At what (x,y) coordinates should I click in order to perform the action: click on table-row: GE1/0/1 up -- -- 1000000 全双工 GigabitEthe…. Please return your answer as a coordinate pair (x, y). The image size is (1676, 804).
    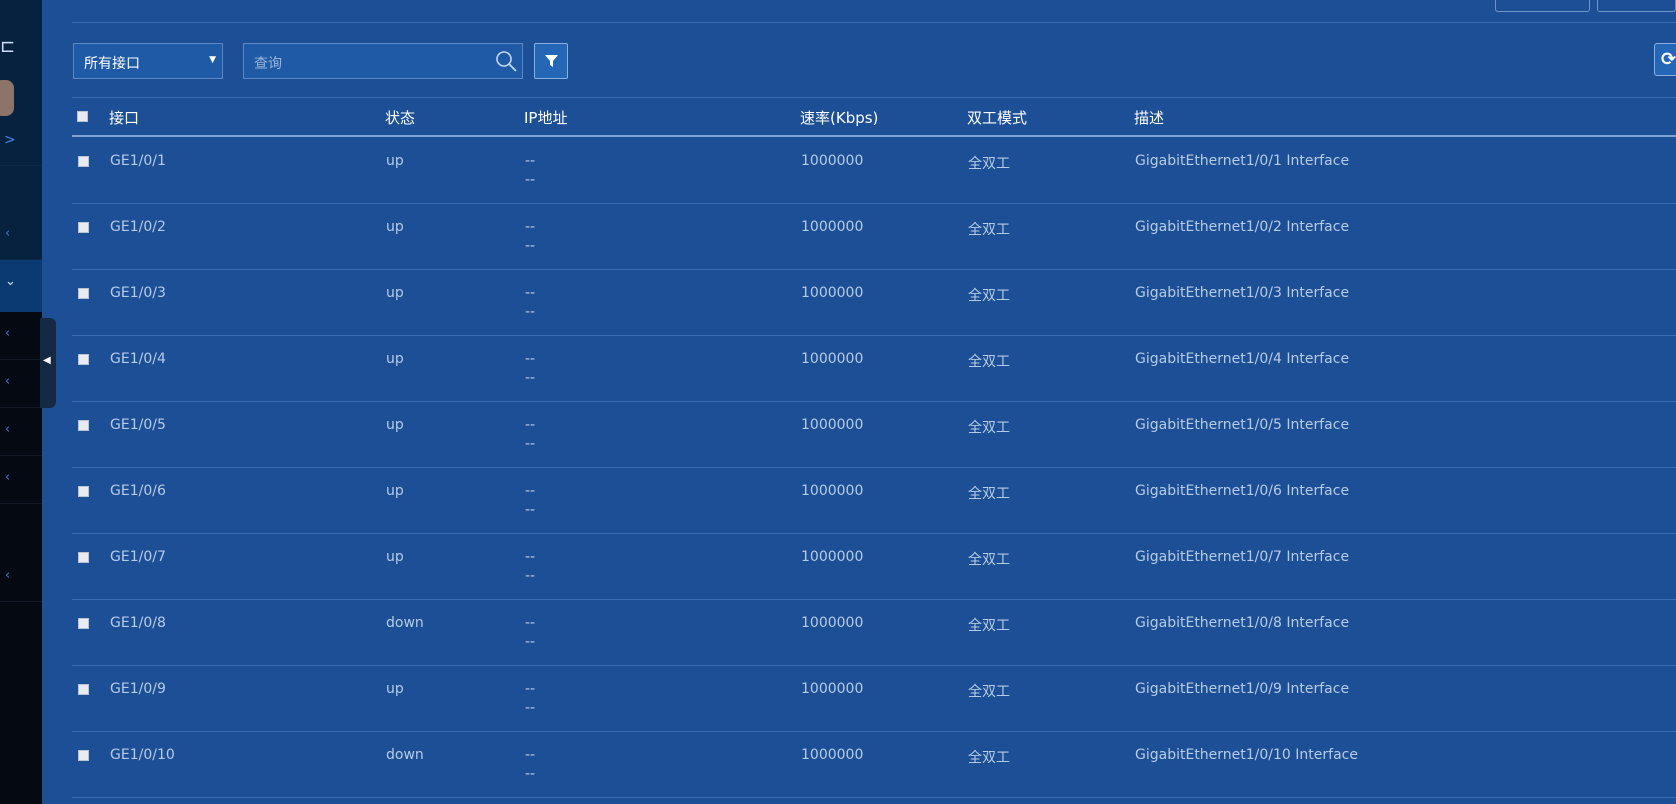
    Looking at the image, I should click on (874, 171).